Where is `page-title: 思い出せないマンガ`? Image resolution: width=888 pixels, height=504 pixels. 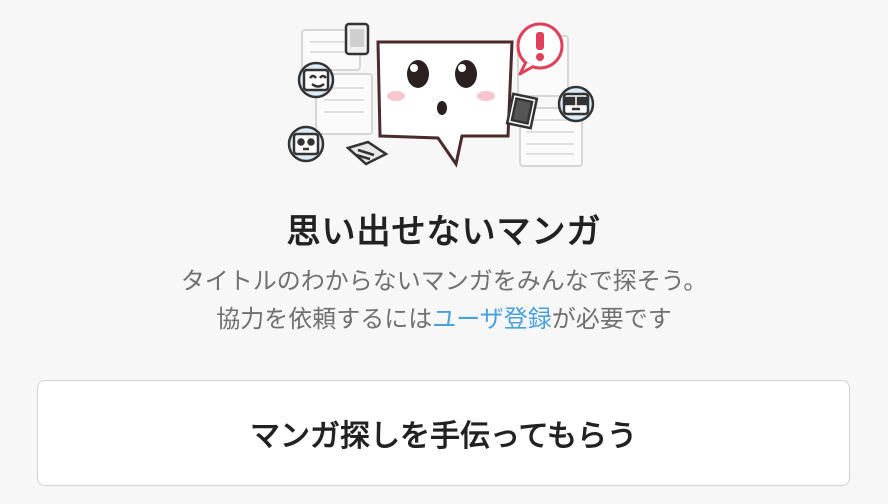 page-title: 思い出せないマンガ is located at coordinates (444, 232).